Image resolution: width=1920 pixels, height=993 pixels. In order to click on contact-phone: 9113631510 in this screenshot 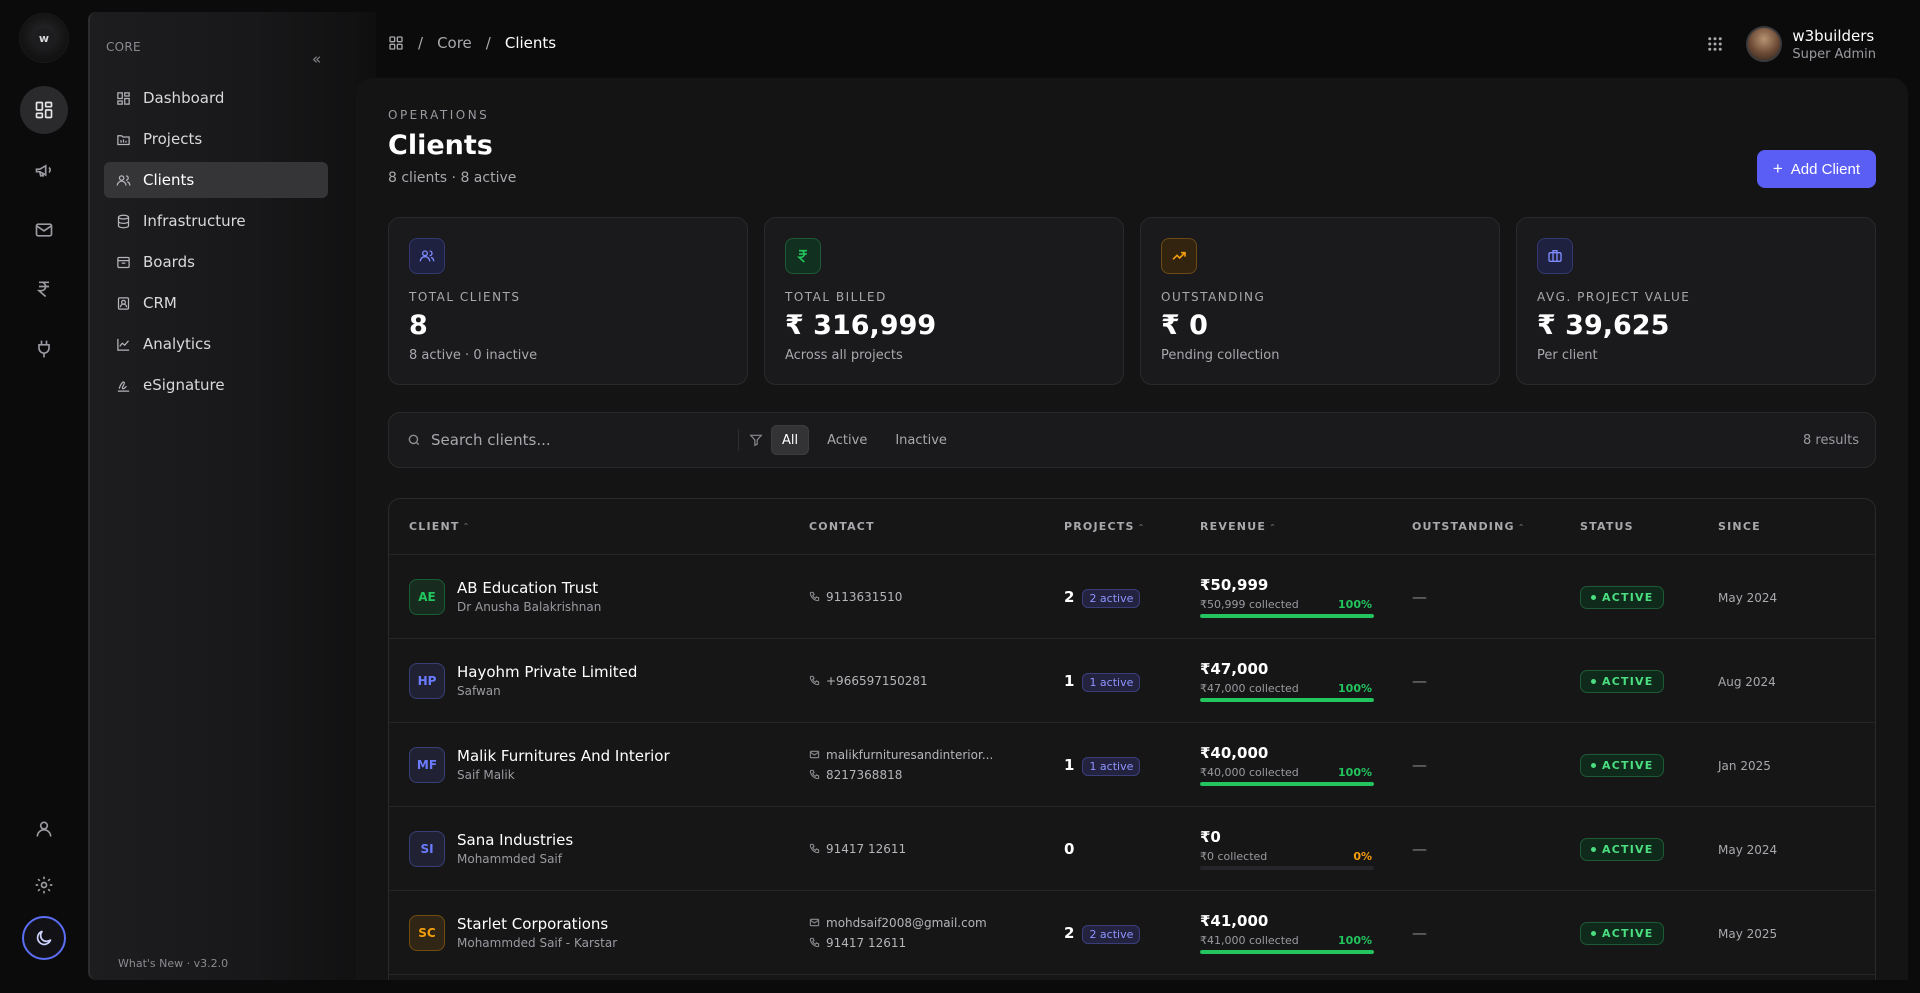, I will do `click(936, 597)`.